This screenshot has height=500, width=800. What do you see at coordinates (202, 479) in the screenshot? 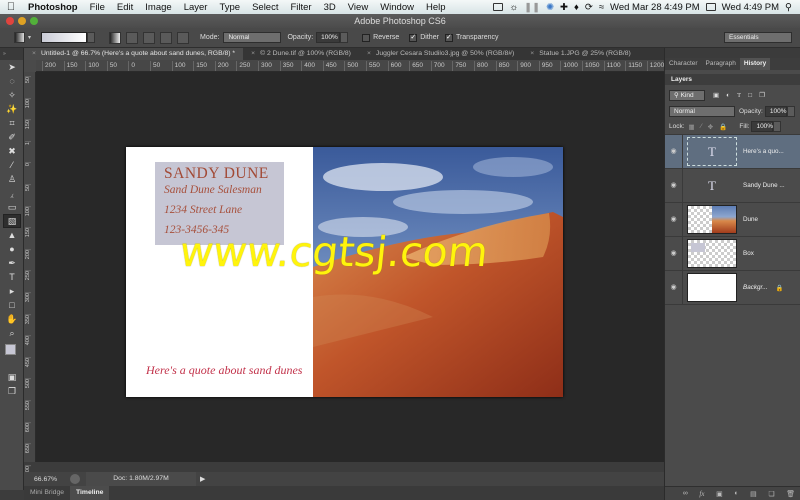
I see `status-menu-arrow-icon: ▶` at bounding box center [202, 479].